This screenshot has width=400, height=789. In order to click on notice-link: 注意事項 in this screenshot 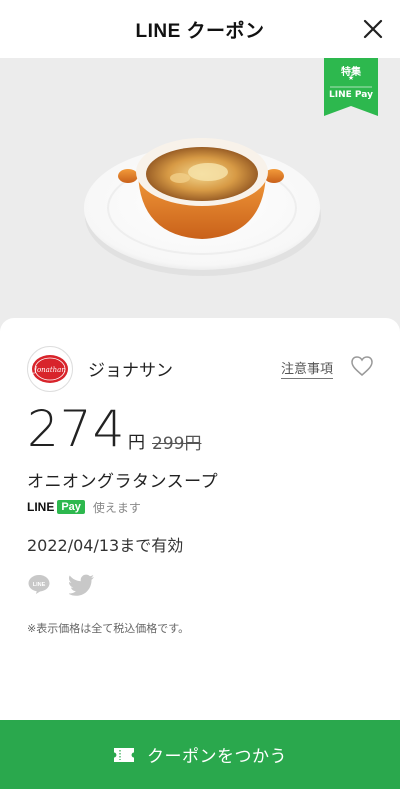, I will do `click(307, 368)`.